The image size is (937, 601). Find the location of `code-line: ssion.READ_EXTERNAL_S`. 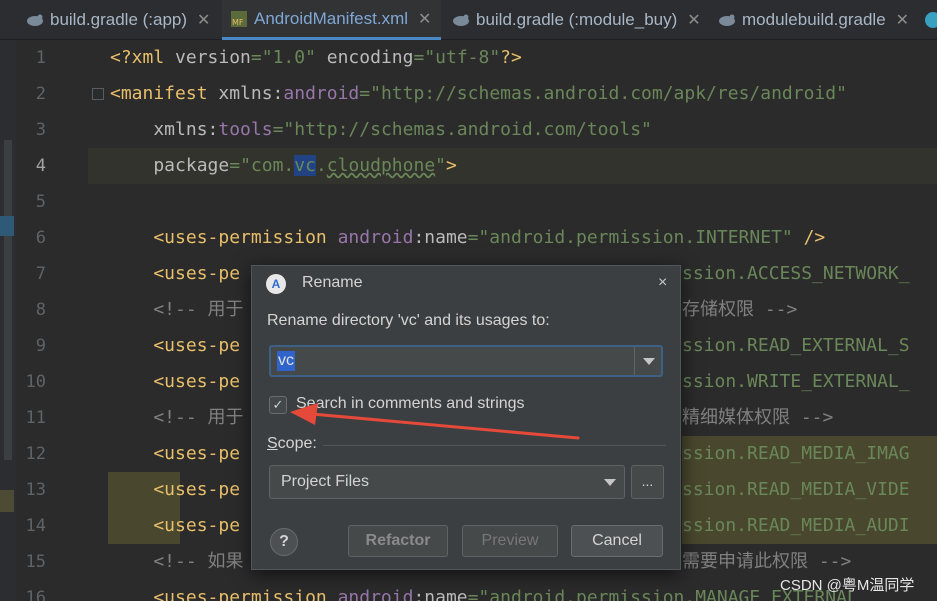

code-line: ssion.READ_EXTERNAL_S is located at coordinates (796, 345).